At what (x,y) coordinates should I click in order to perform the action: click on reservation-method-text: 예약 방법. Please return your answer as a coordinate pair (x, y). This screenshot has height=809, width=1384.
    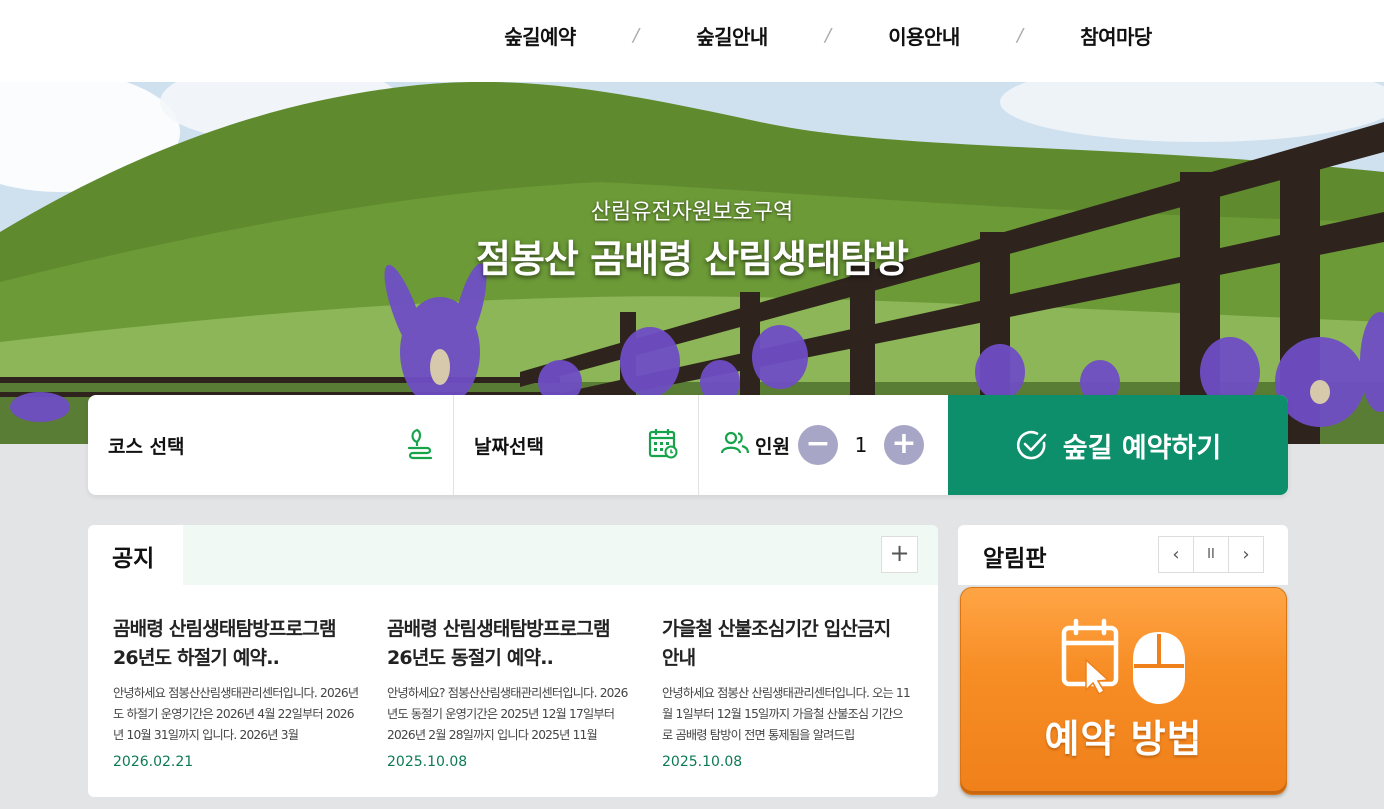
    Looking at the image, I should click on (1123, 739).